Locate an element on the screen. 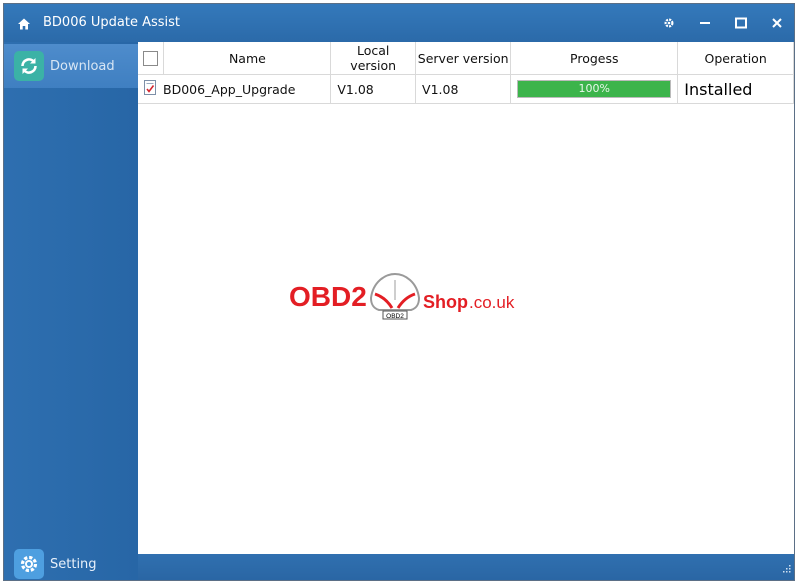 Image resolution: width=800 pixels, height=586 pixels. select-all-checkbox is located at coordinates (151, 58).